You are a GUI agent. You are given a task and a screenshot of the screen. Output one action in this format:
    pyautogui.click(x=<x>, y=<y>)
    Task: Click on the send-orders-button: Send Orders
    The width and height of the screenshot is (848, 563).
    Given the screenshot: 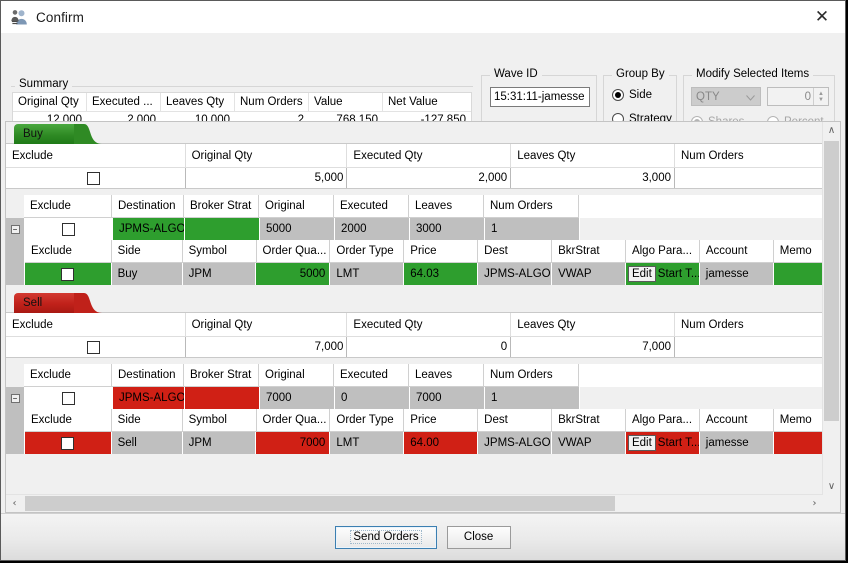 What is the action you would take?
    pyautogui.click(x=386, y=537)
    